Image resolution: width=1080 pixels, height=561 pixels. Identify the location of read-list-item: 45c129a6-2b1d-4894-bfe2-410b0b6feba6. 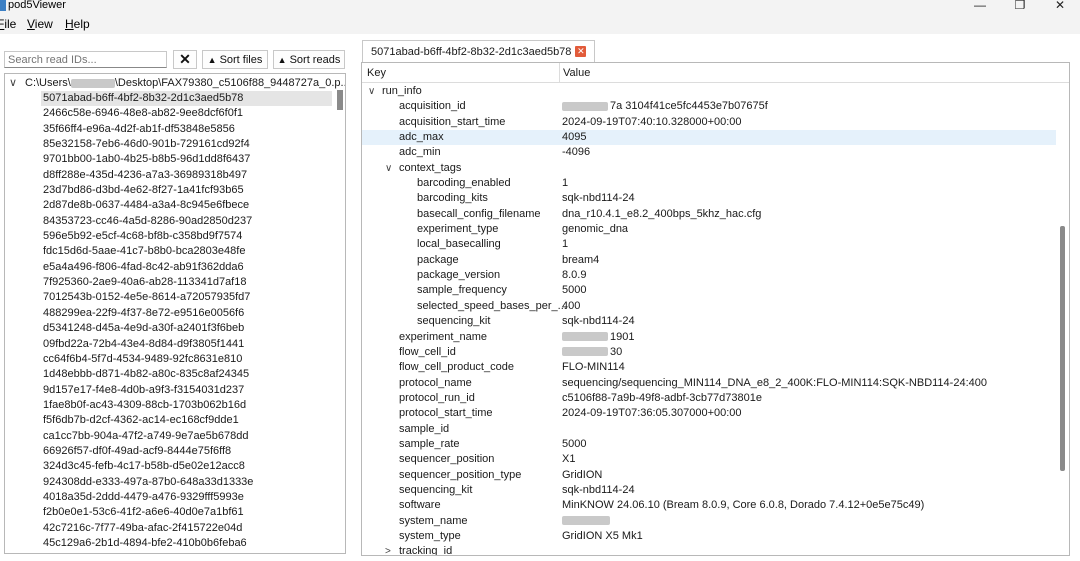
(186, 543).